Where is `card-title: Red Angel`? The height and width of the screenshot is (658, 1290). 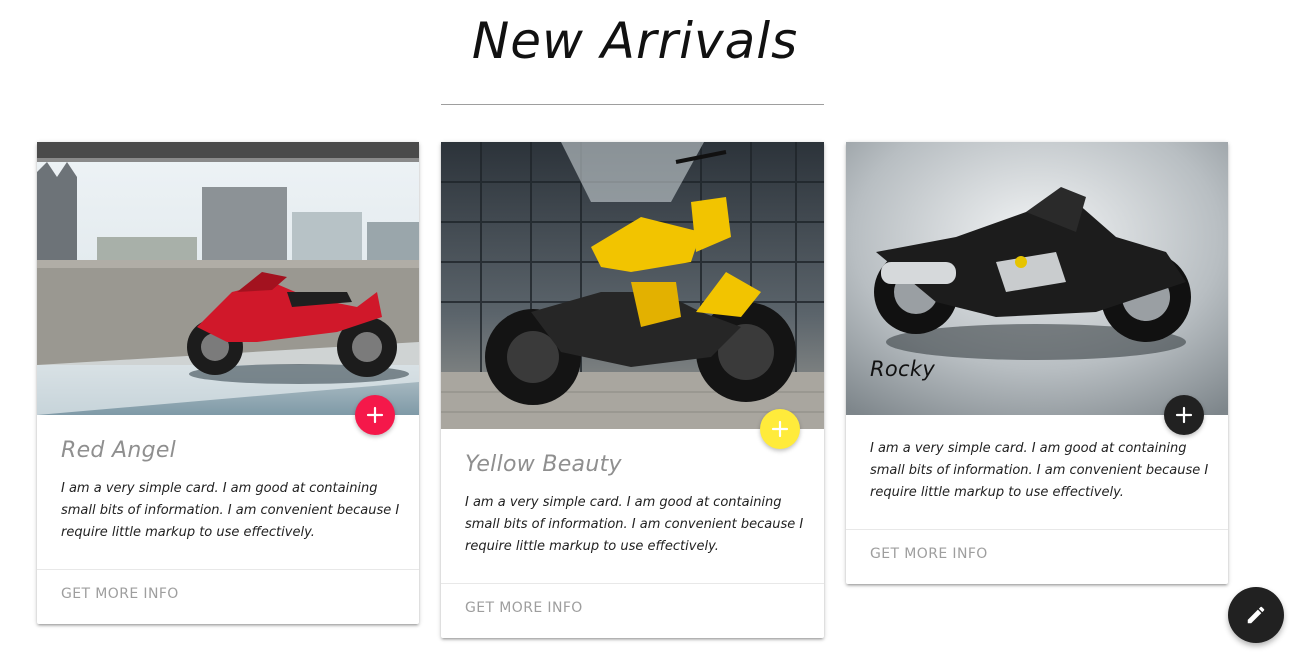
card-title: Red Angel is located at coordinates (119, 450).